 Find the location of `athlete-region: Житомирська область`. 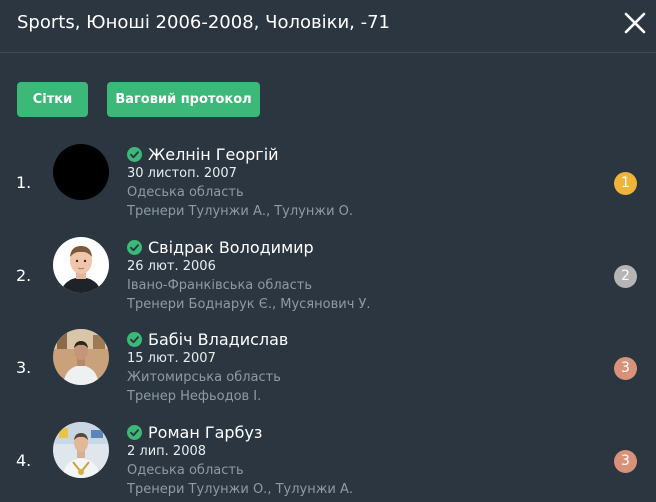

athlete-region: Житомирська область is located at coordinates (204, 377).